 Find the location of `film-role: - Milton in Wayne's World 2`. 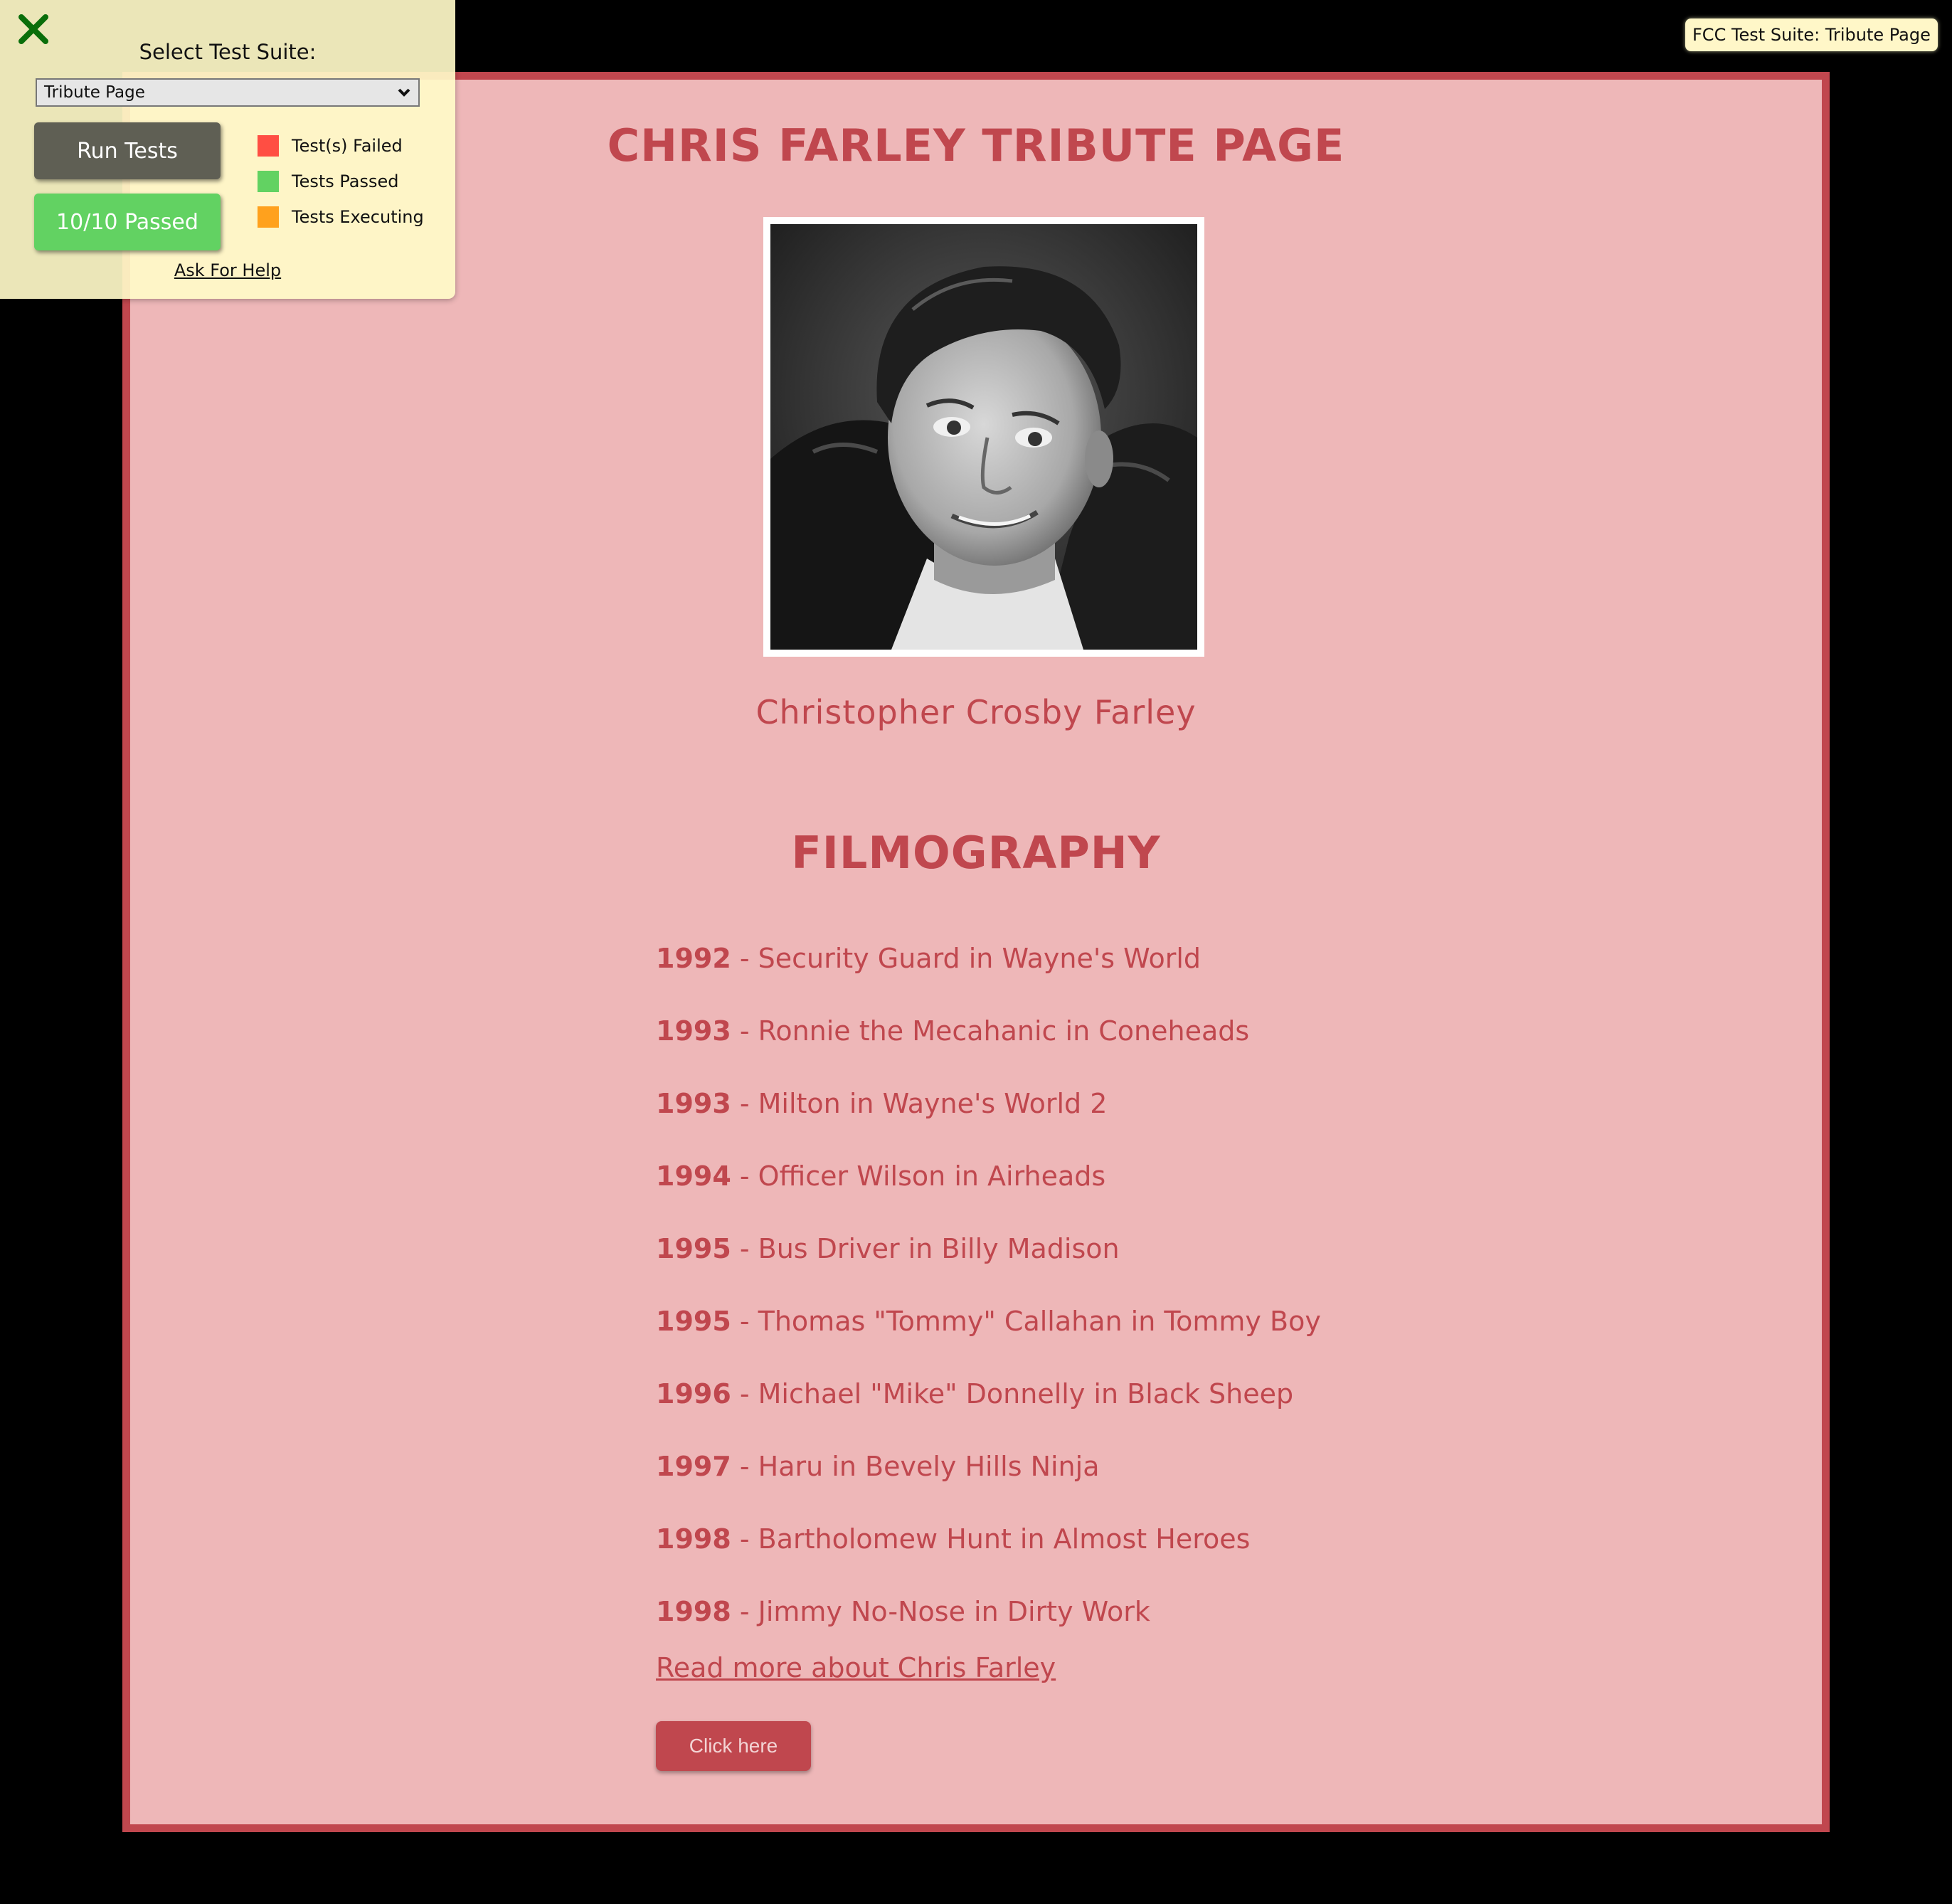

film-role: - Milton in Wayne's World 2 is located at coordinates (920, 1103).